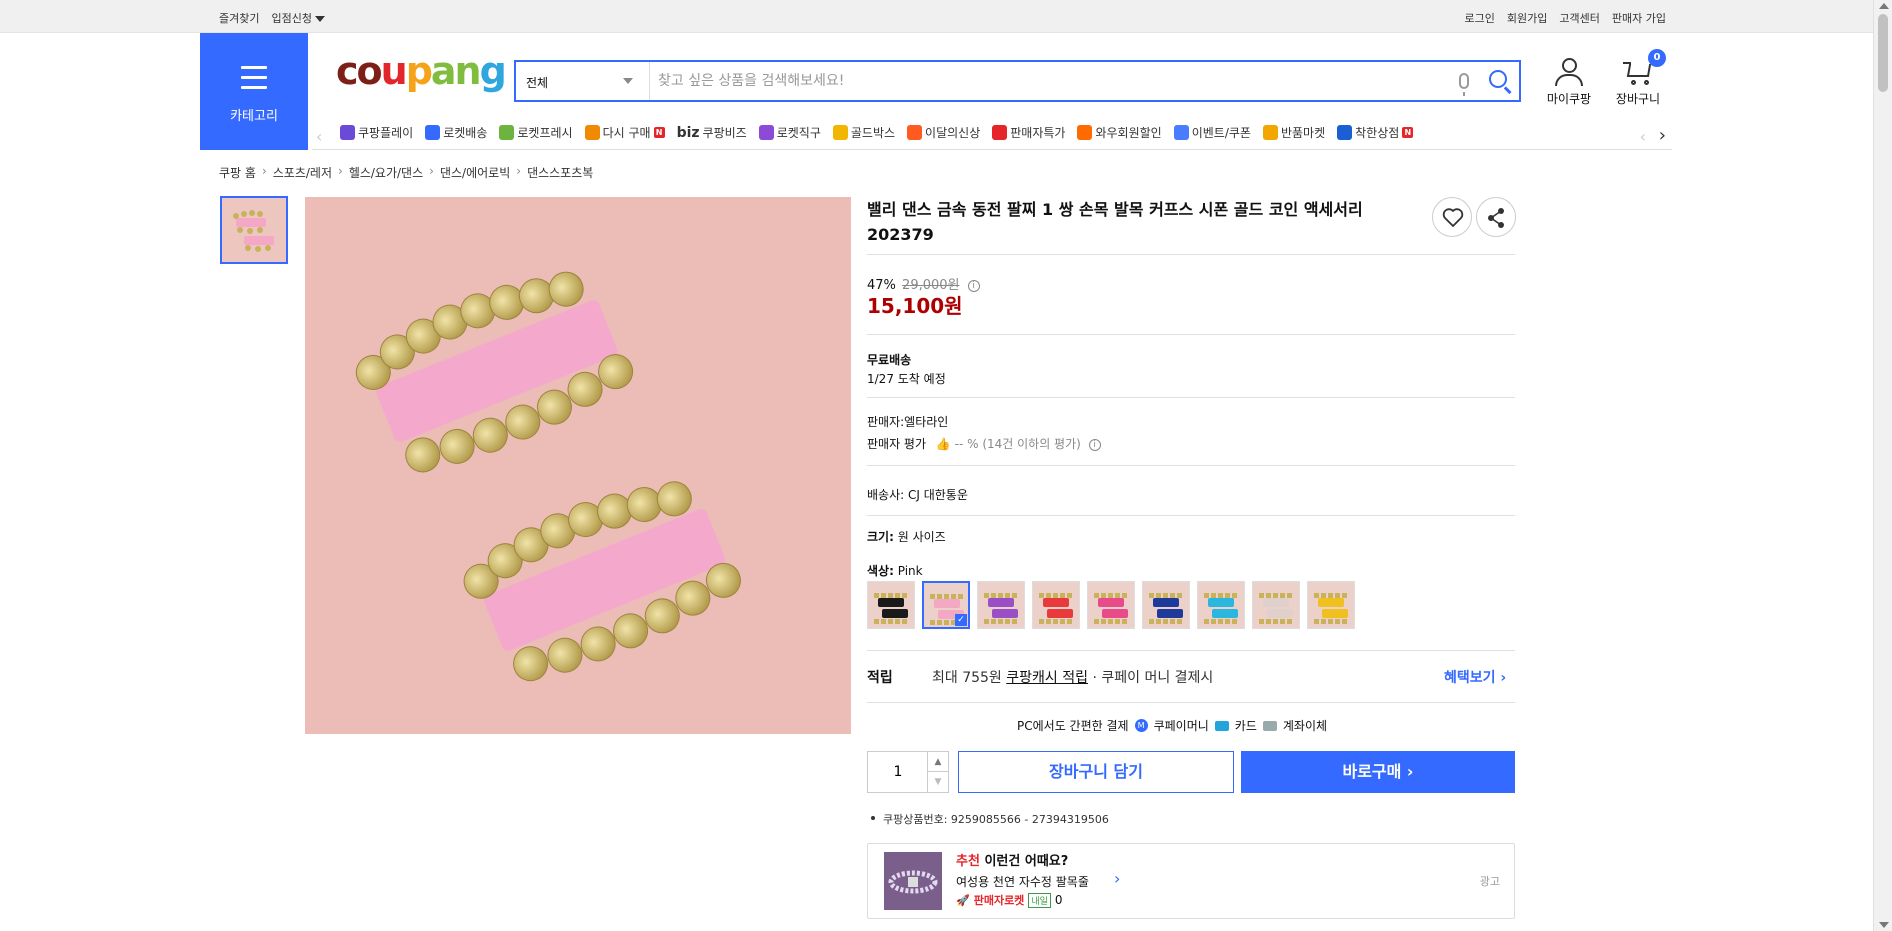 The height and width of the screenshot is (931, 1892). Describe the element at coordinates (937, 762) in the screenshot. I see `quantity-up-icon: ▲` at that location.